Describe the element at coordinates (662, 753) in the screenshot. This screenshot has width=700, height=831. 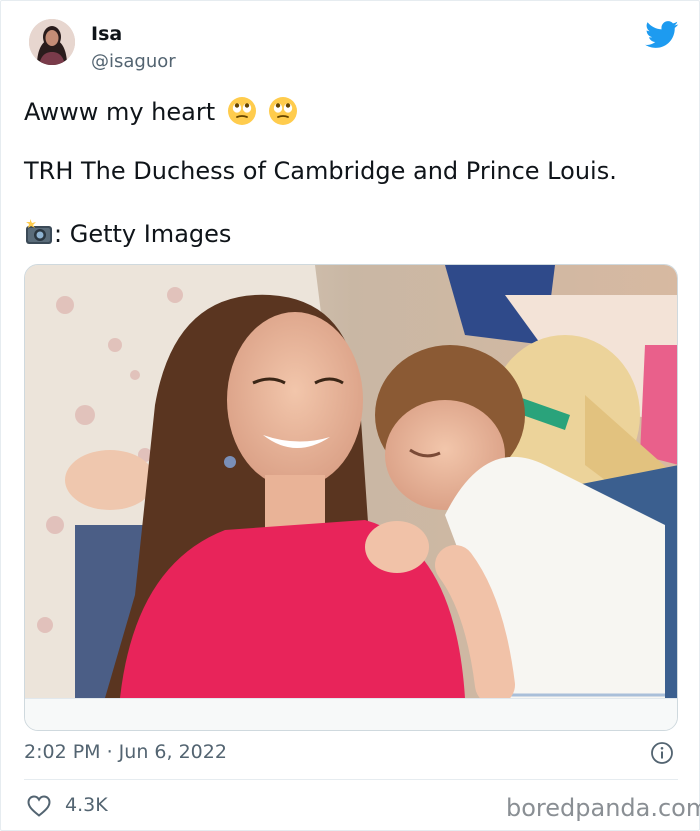
I see `info-icon` at that location.